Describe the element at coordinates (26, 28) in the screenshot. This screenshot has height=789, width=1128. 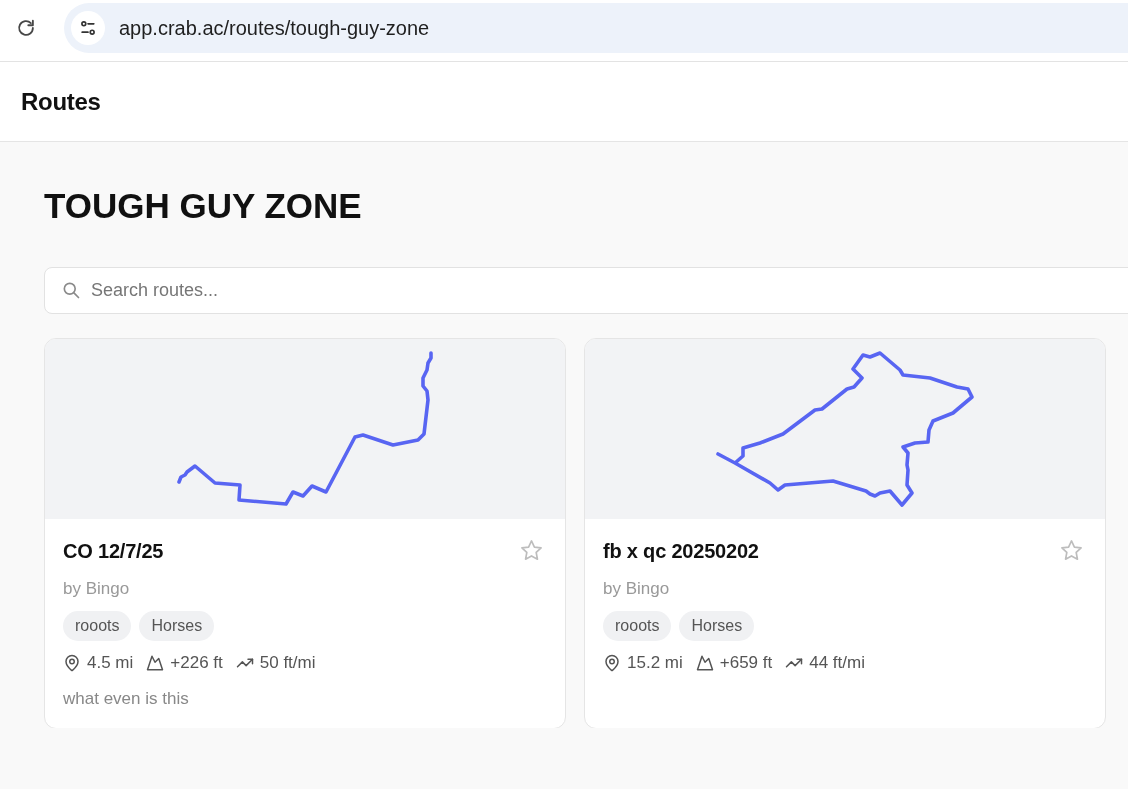
I see `reload-icon` at that location.